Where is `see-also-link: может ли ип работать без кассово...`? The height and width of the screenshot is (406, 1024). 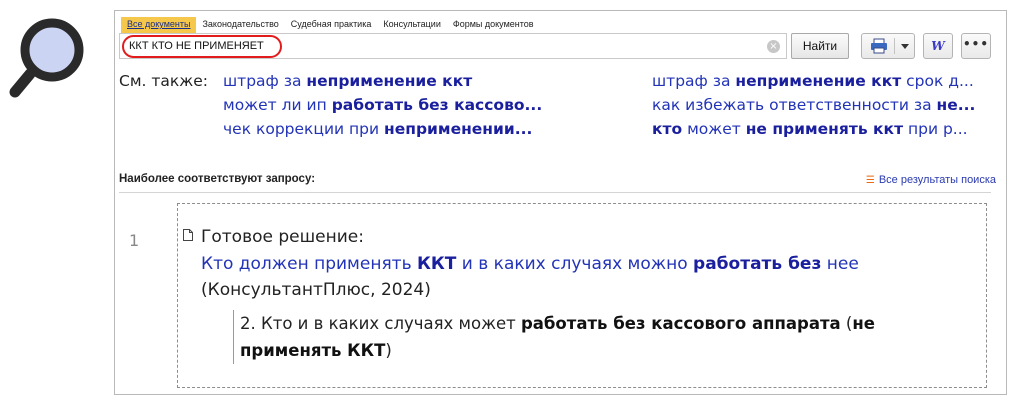
see-also-link: может ли ип работать без кассово... is located at coordinates (398, 105).